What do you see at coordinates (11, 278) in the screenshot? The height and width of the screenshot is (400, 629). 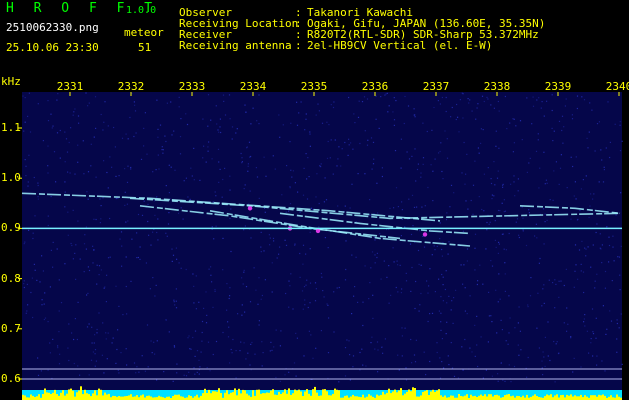 I see `y-tick-label: 0.8` at bounding box center [11, 278].